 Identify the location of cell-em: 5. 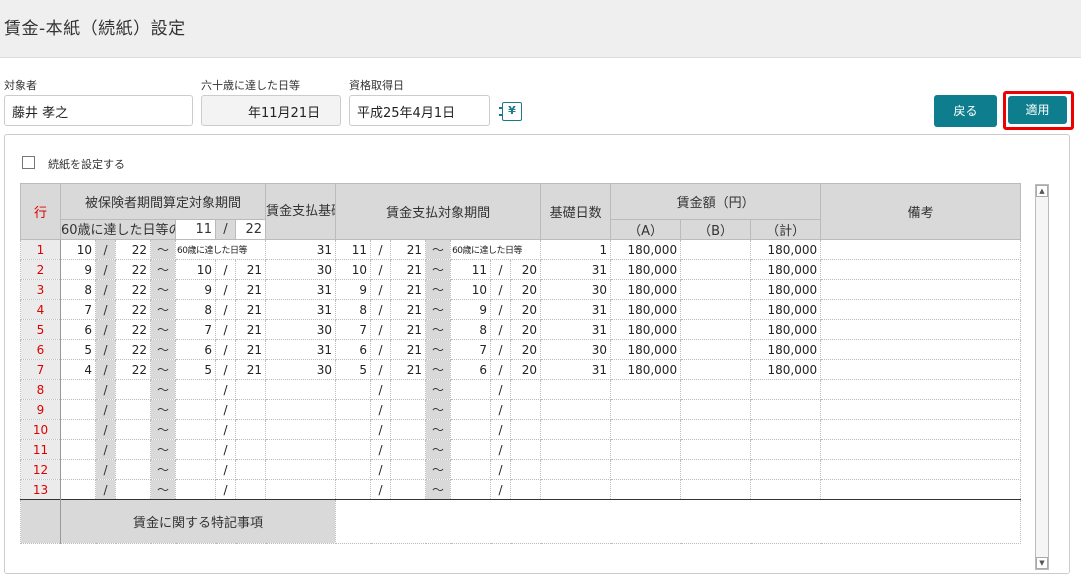
(195, 369).